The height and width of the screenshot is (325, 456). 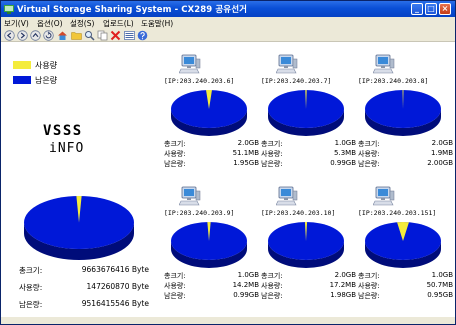 What do you see at coordinates (46, 80) in the screenshot?
I see `legend-free-label: 남은량` at bounding box center [46, 80].